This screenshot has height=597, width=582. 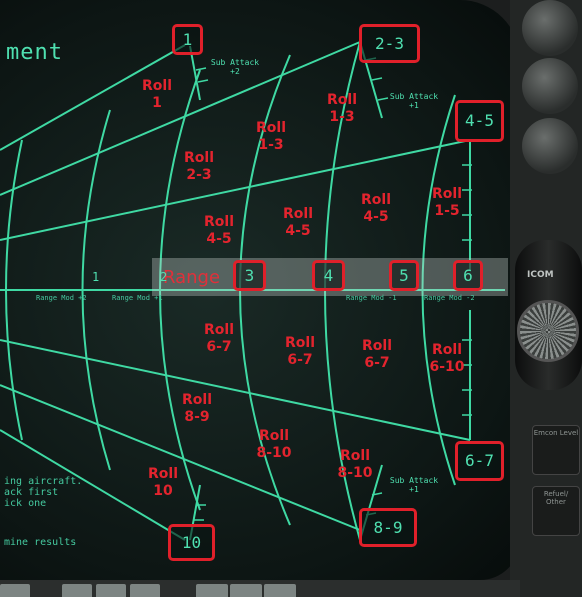 What do you see at coordinates (31, 492) in the screenshot?
I see `help-line-2: ack first` at bounding box center [31, 492].